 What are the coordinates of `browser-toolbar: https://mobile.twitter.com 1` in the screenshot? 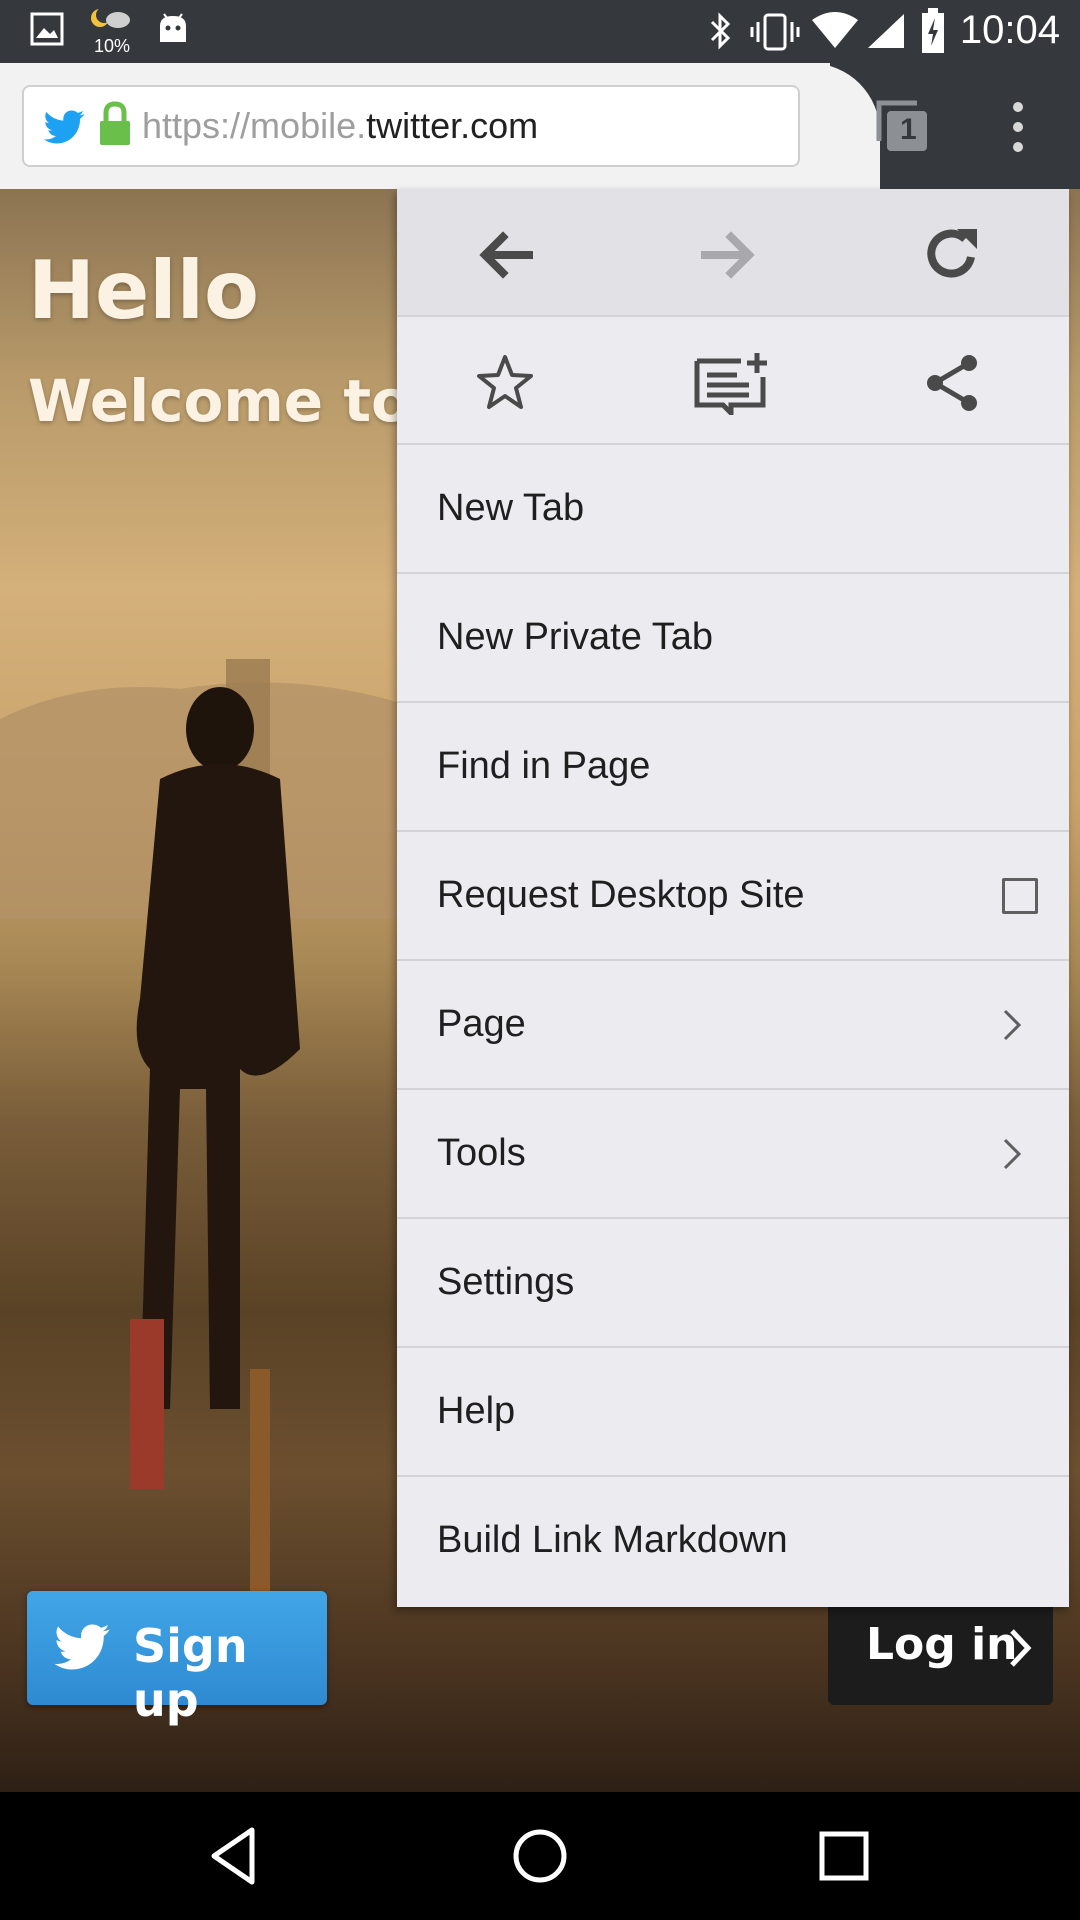 It's located at (540, 126).